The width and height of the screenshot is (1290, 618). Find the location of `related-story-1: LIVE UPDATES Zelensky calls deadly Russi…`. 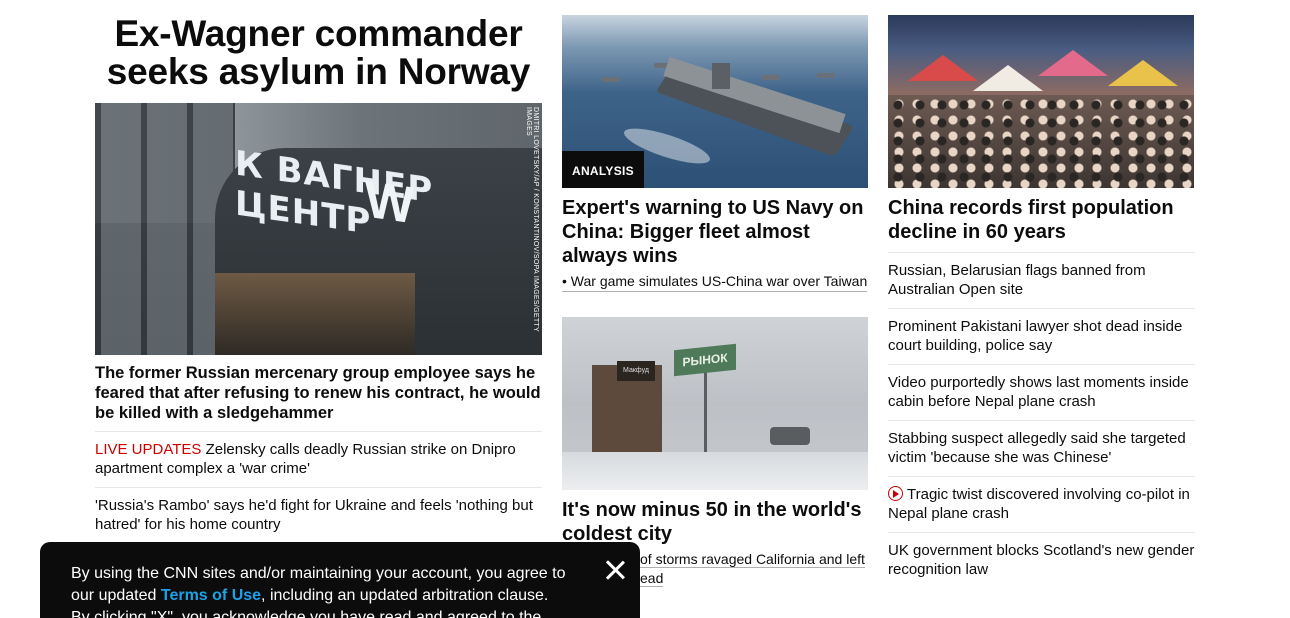

related-story-1: LIVE UPDATES Zelensky calls deadly Russi… is located at coordinates (318, 459).